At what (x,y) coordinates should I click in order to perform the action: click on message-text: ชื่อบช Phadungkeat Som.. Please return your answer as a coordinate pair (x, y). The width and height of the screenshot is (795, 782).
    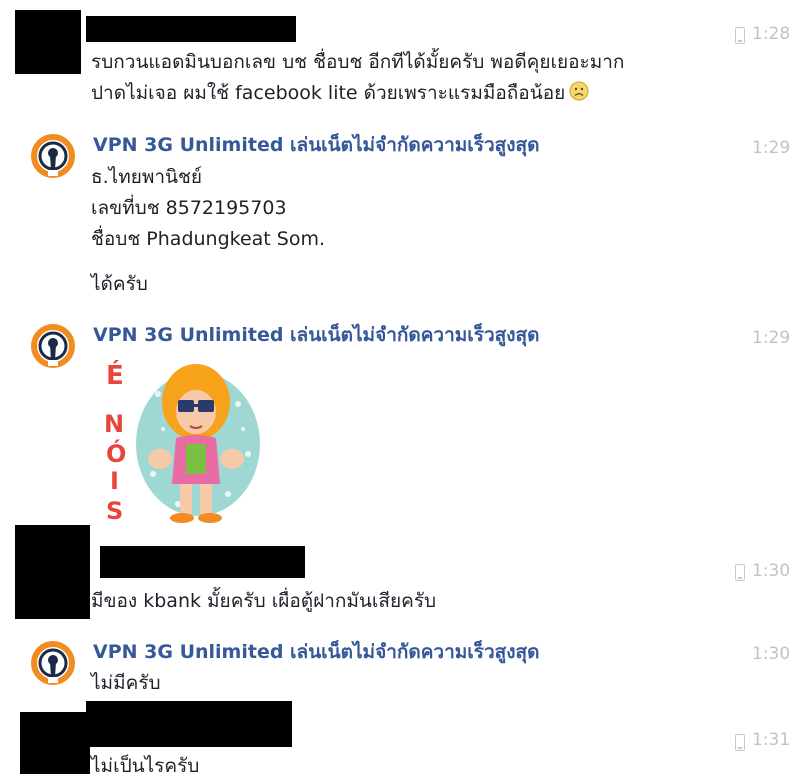
    Looking at the image, I should click on (208, 239).